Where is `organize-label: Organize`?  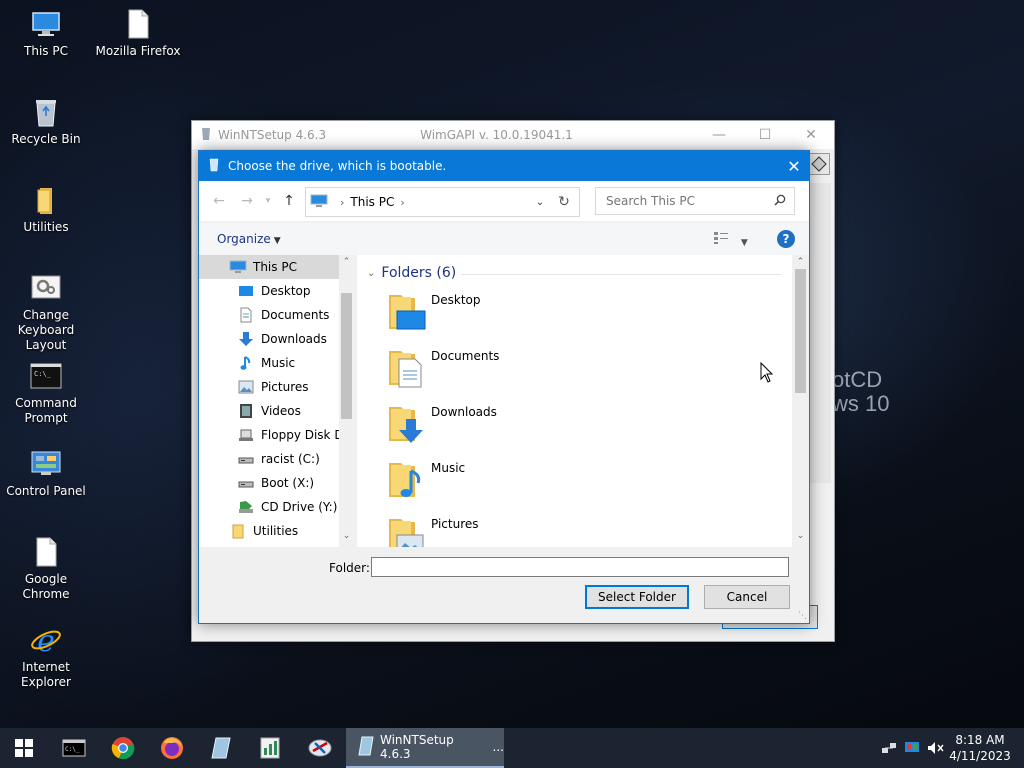
organize-label: Organize is located at coordinates (244, 239).